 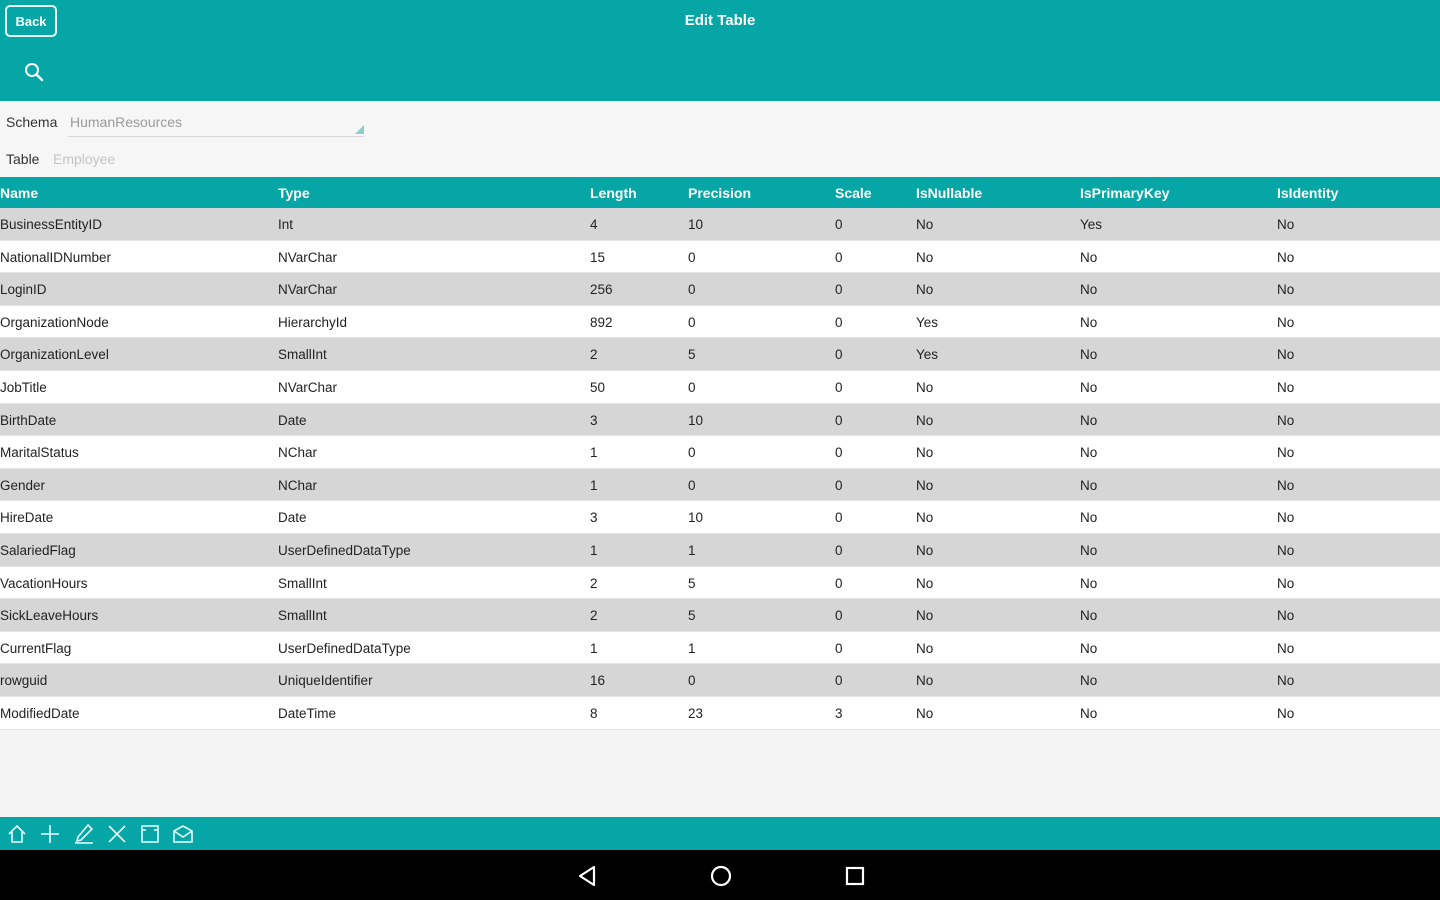 What do you see at coordinates (294, 193) in the screenshot?
I see `column-header-type: Type` at bounding box center [294, 193].